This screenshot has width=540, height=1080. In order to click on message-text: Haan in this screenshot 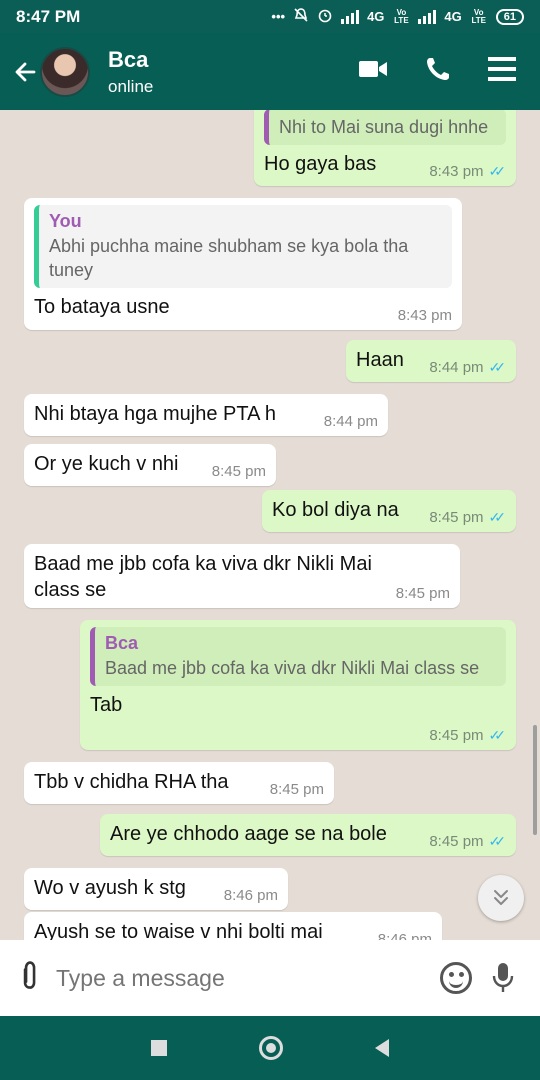, I will do `click(380, 360)`.